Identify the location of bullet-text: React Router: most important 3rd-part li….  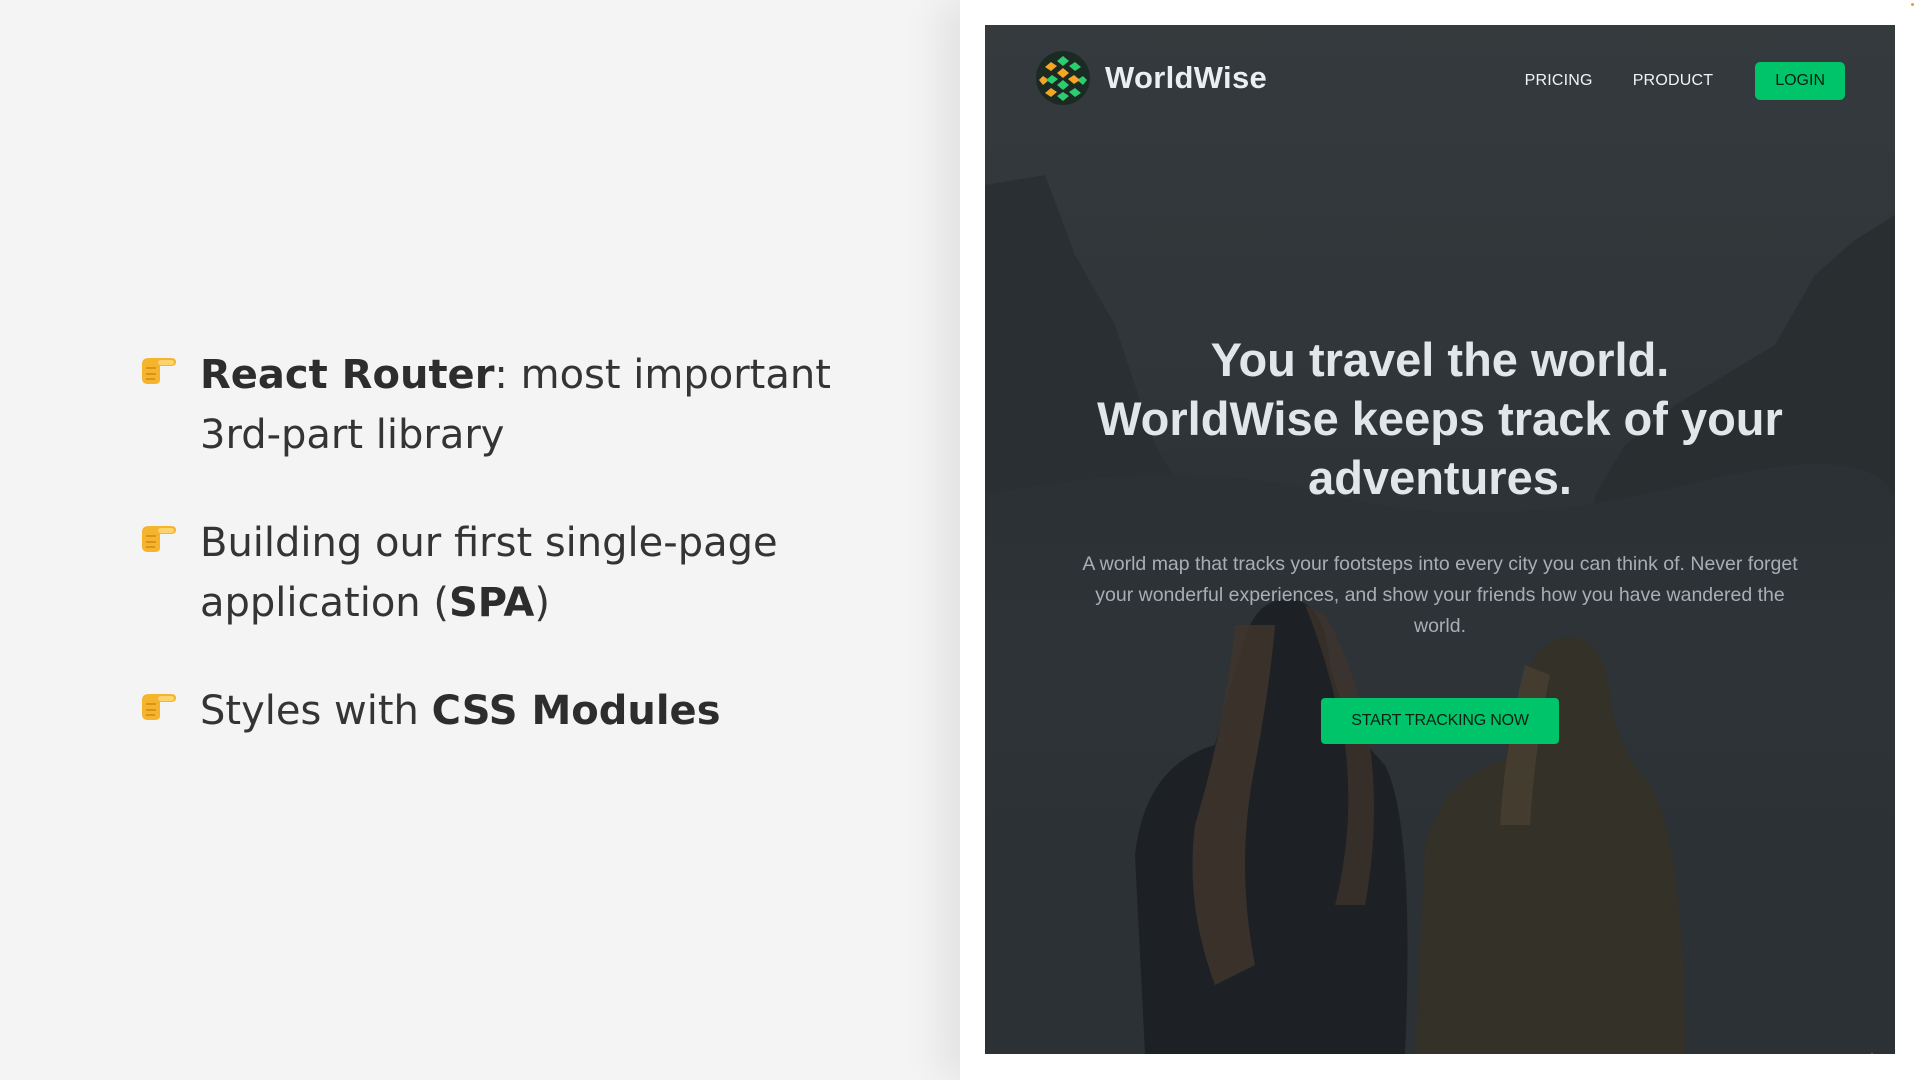
(515, 405).